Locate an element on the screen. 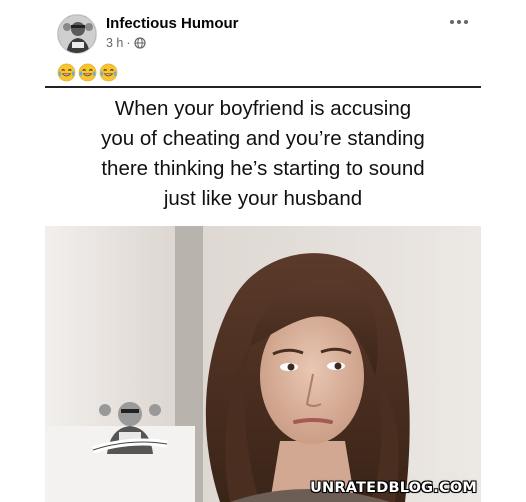 Image resolution: width=526 pixels, height=502 pixels. author-name: Infectious Humour is located at coordinates (172, 23).